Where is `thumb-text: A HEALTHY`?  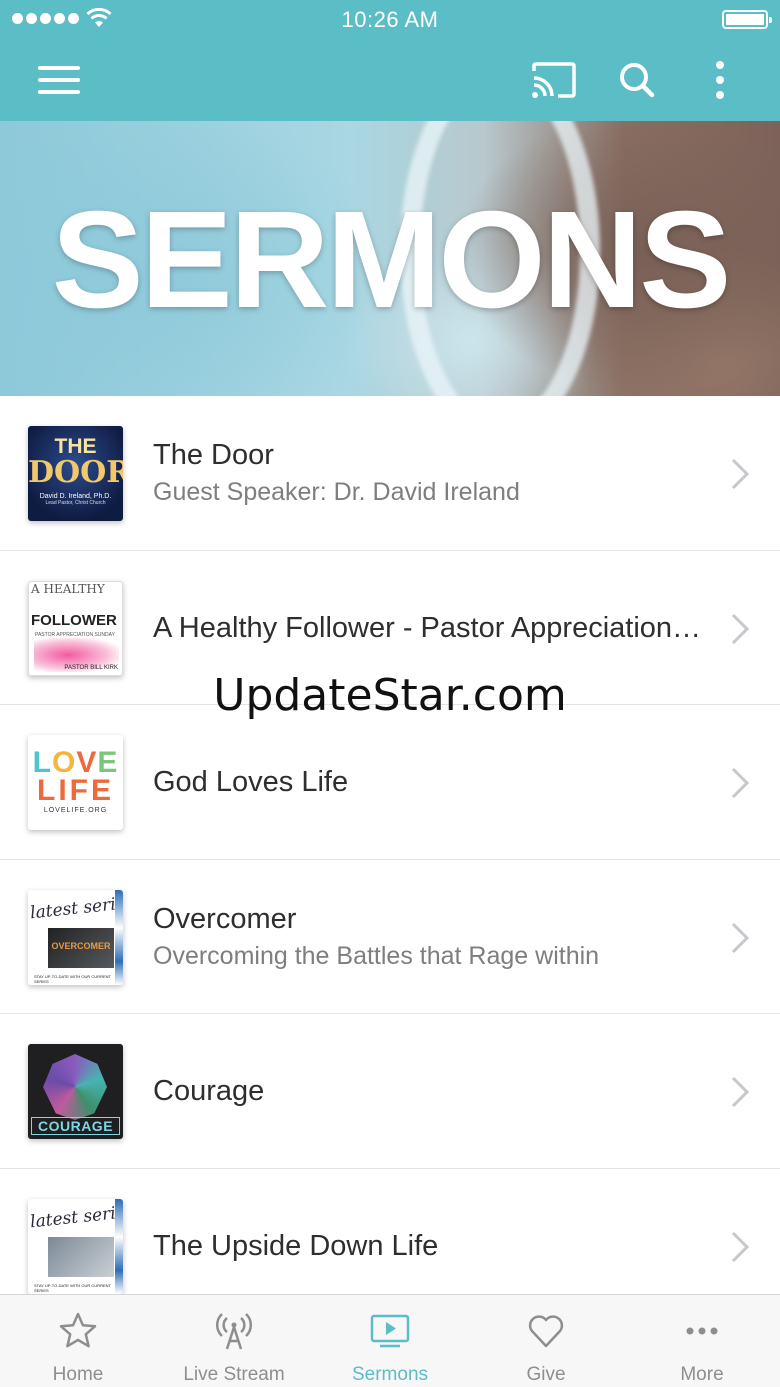 thumb-text: A HEALTHY is located at coordinates (68, 588).